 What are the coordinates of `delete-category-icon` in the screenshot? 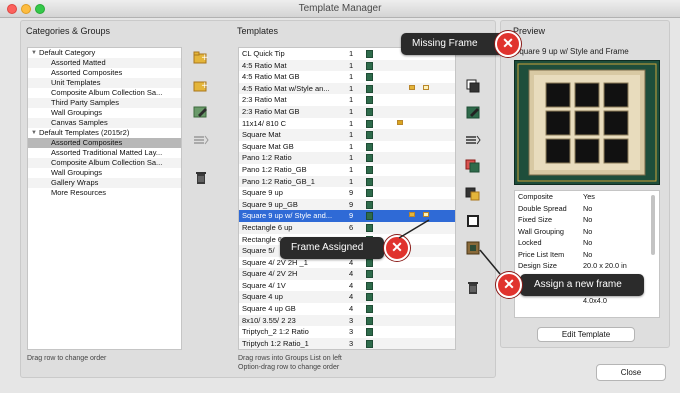 It's located at (201, 178).